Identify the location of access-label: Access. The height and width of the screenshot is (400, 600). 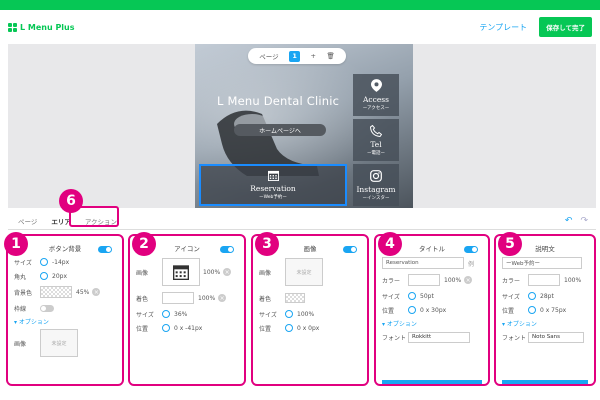
(376, 99).